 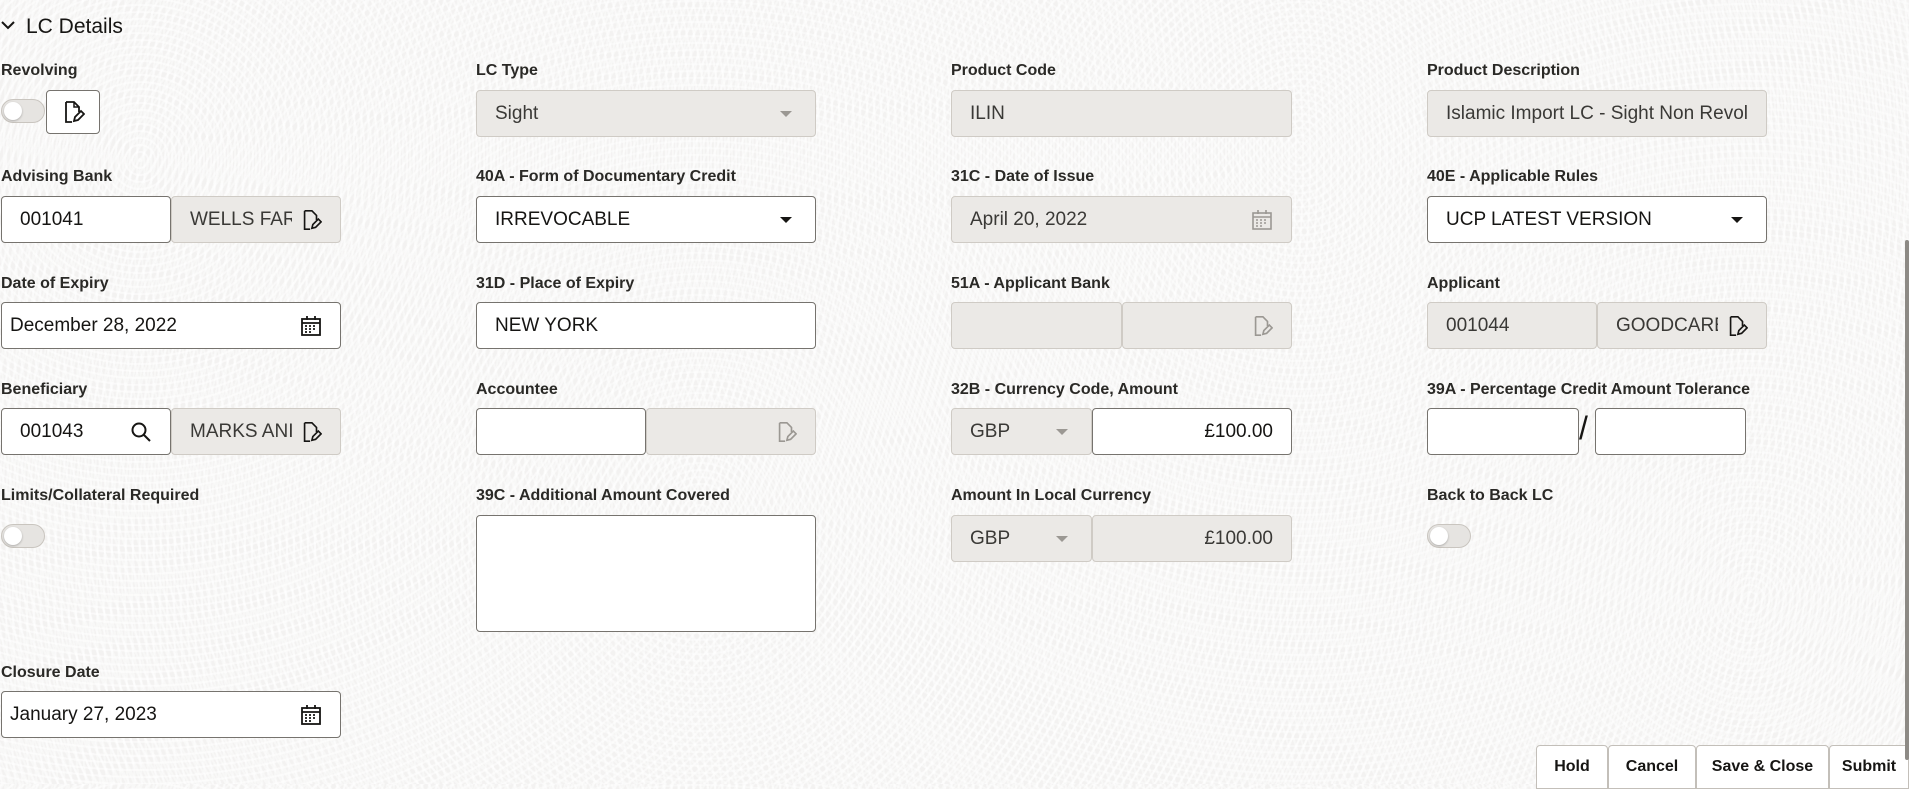 I want to click on date-of-issue-field: April 20, 2022, so click(x=1121, y=219).